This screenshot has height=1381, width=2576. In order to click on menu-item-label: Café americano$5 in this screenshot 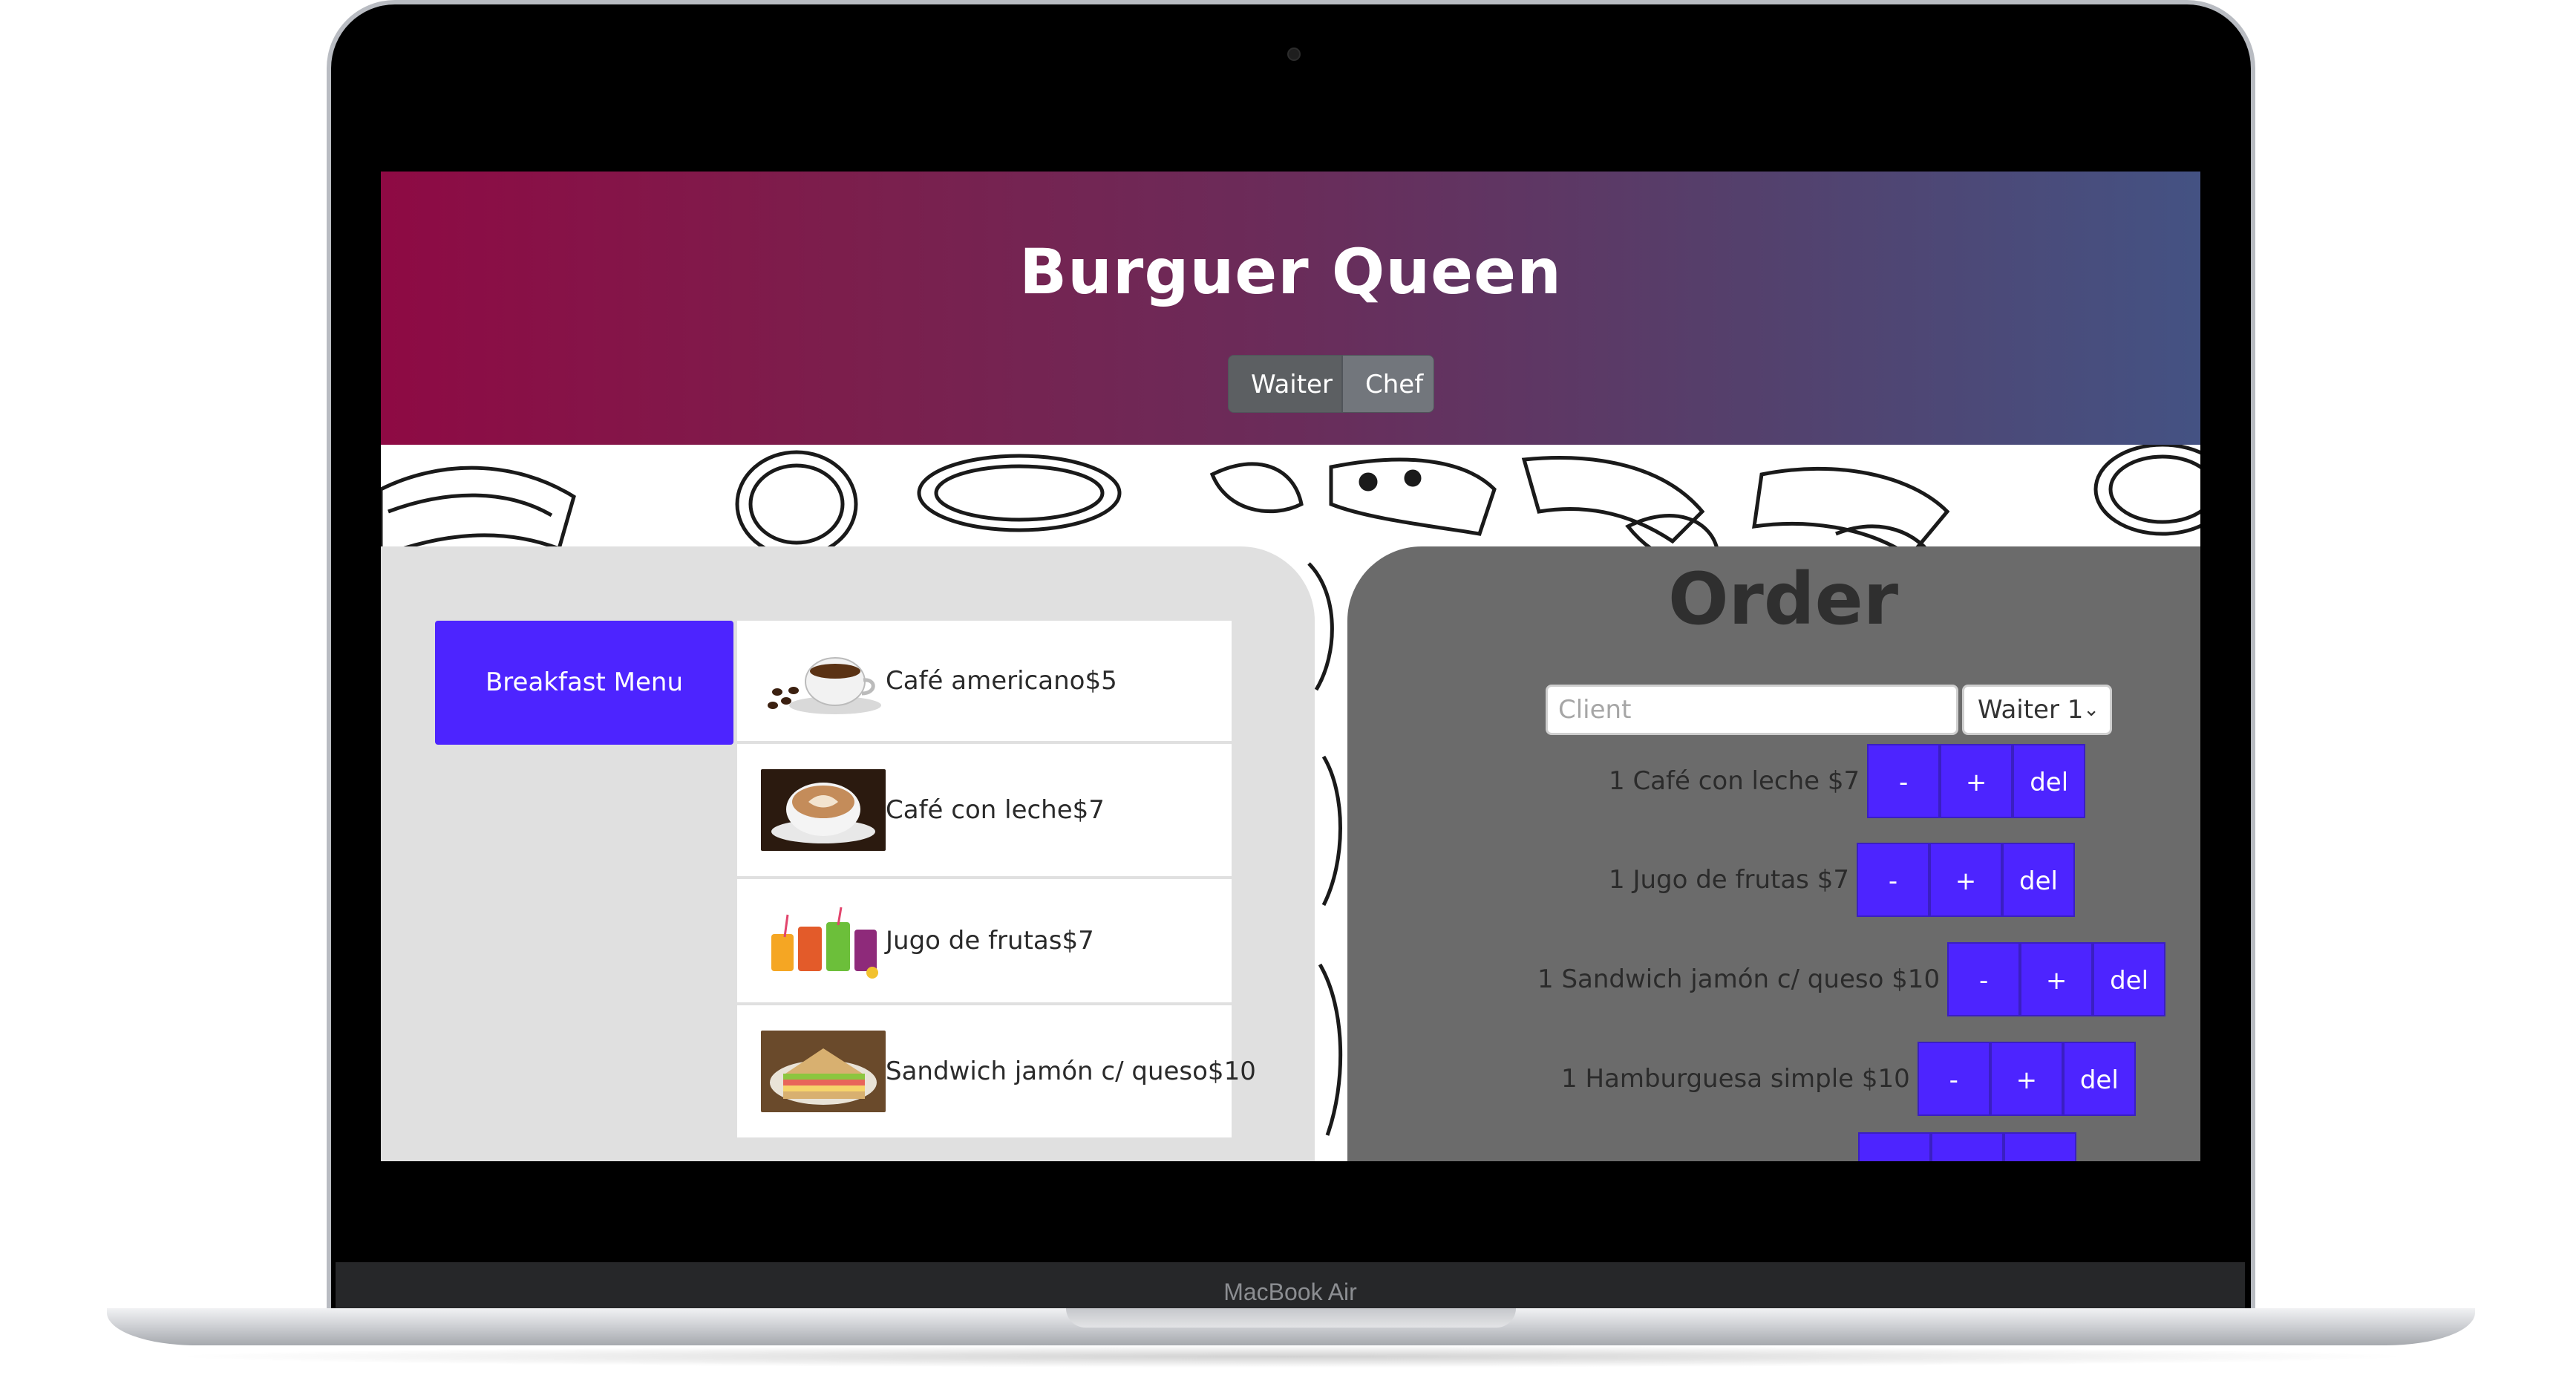, I will do `click(1001, 681)`.